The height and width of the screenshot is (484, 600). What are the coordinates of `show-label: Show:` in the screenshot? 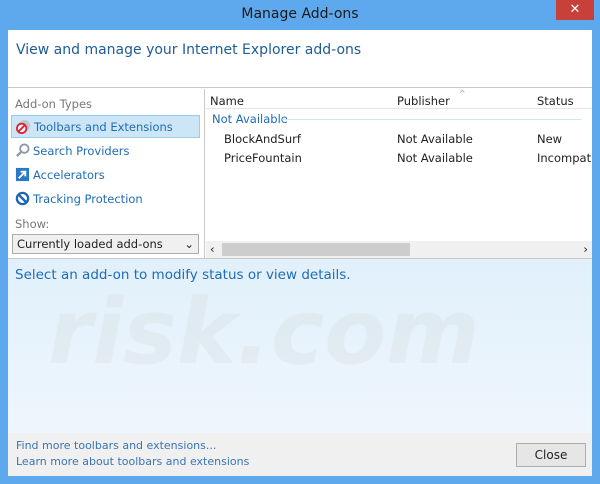 It's located at (32, 224).